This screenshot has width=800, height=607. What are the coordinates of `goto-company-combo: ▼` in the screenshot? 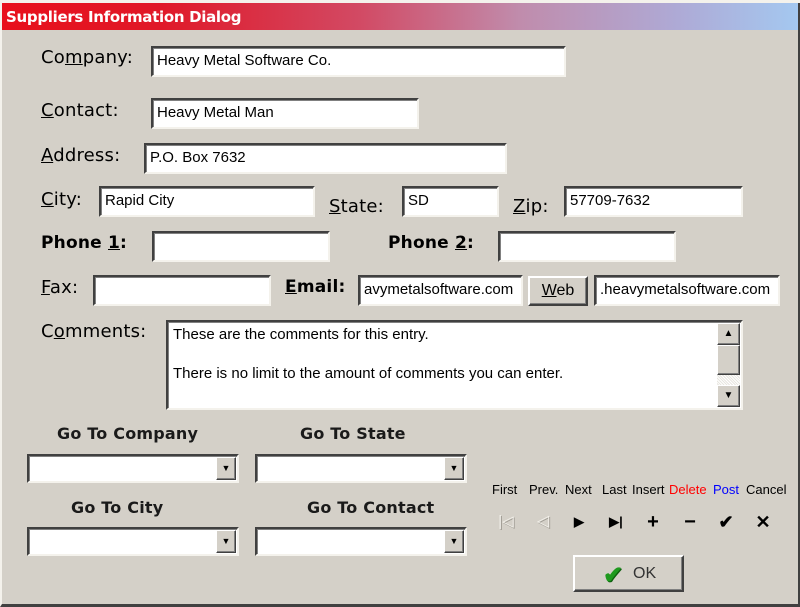 It's located at (133, 468).